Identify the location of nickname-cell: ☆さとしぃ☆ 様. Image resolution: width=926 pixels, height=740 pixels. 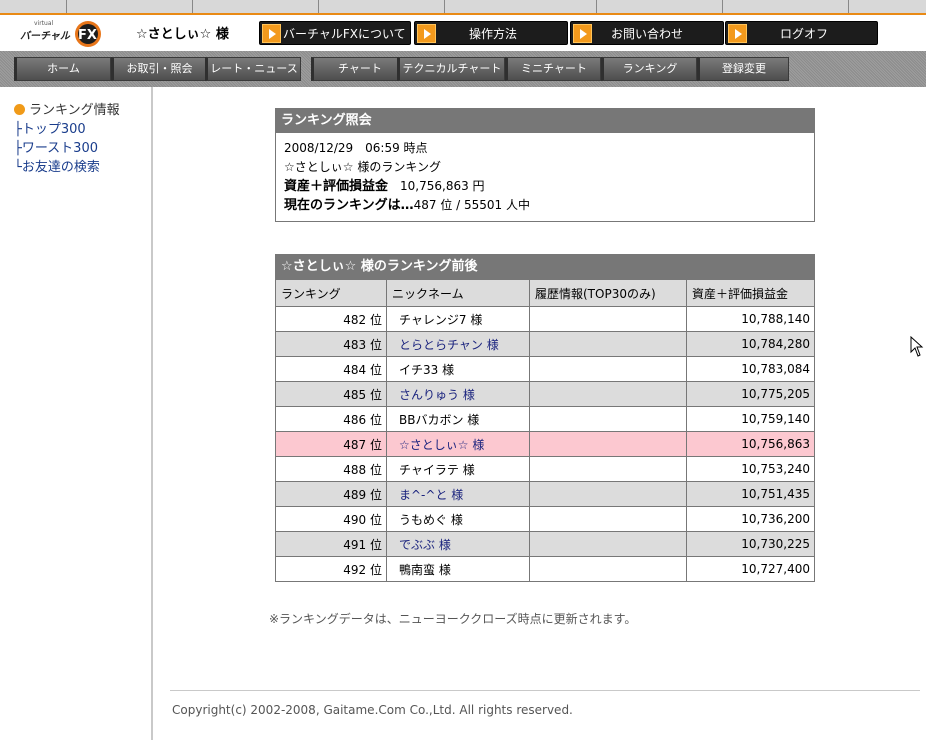
(458, 444).